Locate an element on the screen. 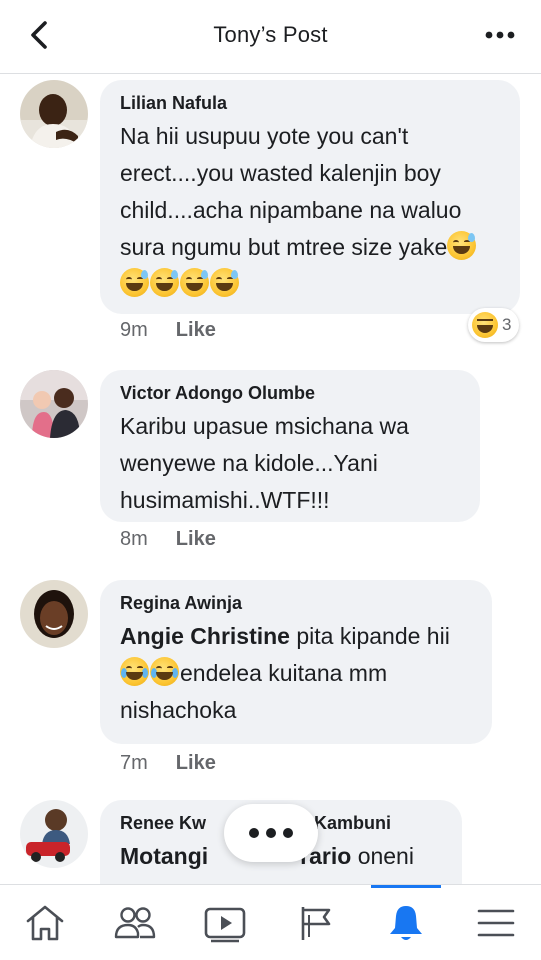  comment-time: 9m is located at coordinates (134, 330).